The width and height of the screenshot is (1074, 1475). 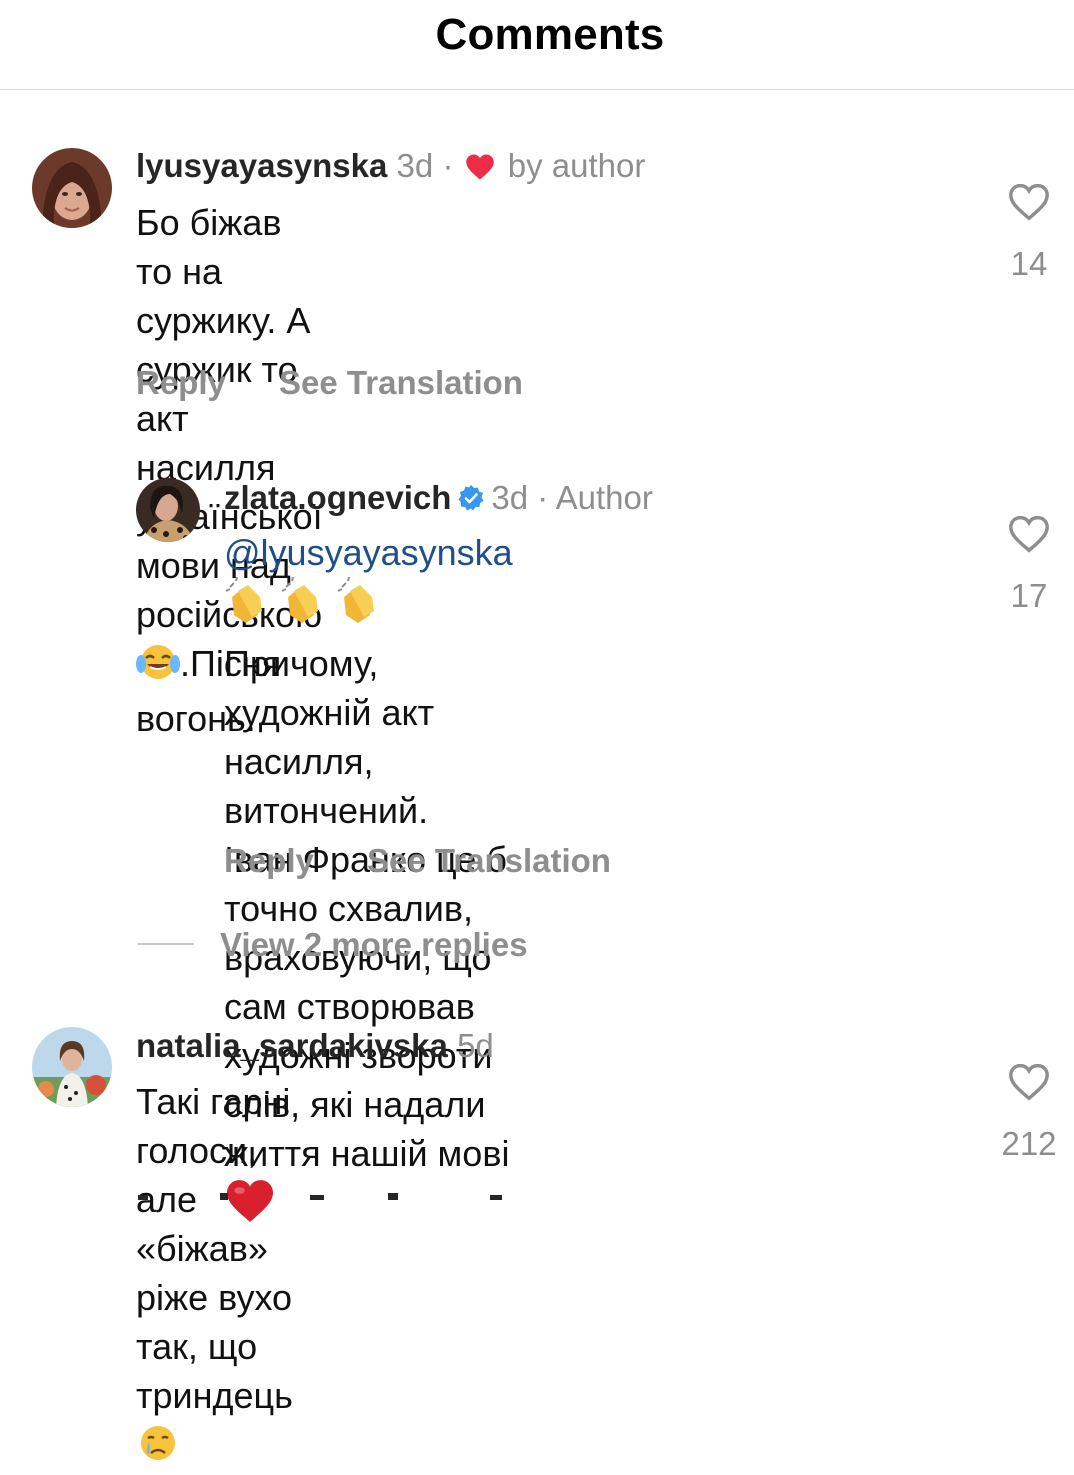 What do you see at coordinates (390, 1194) in the screenshot?
I see `next-comment-partial` at bounding box center [390, 1194].